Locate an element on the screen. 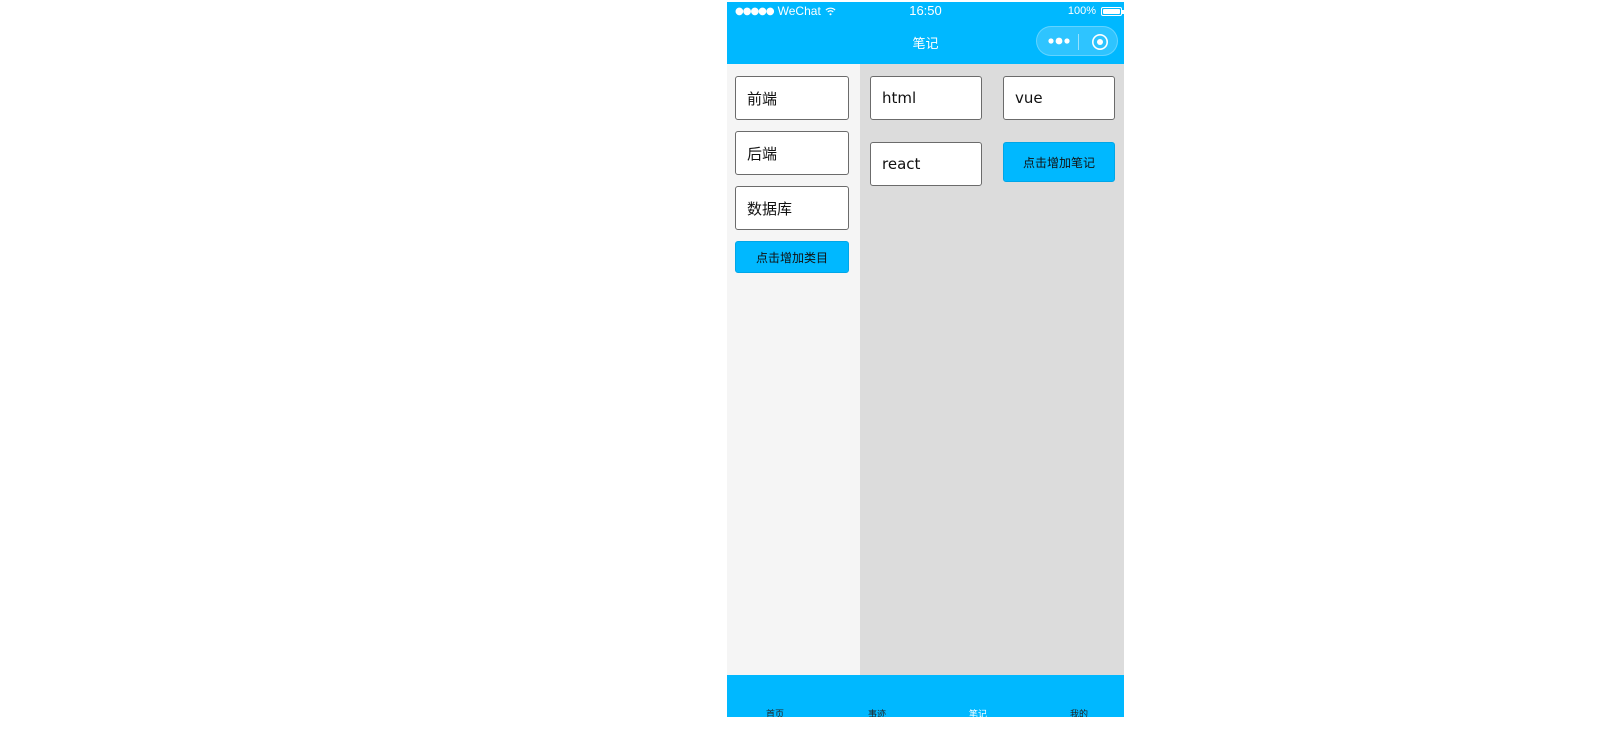 Image resolution: width=1601 pixels, height=732 pixels. battery-icon is located at coordinates (1112, 11).